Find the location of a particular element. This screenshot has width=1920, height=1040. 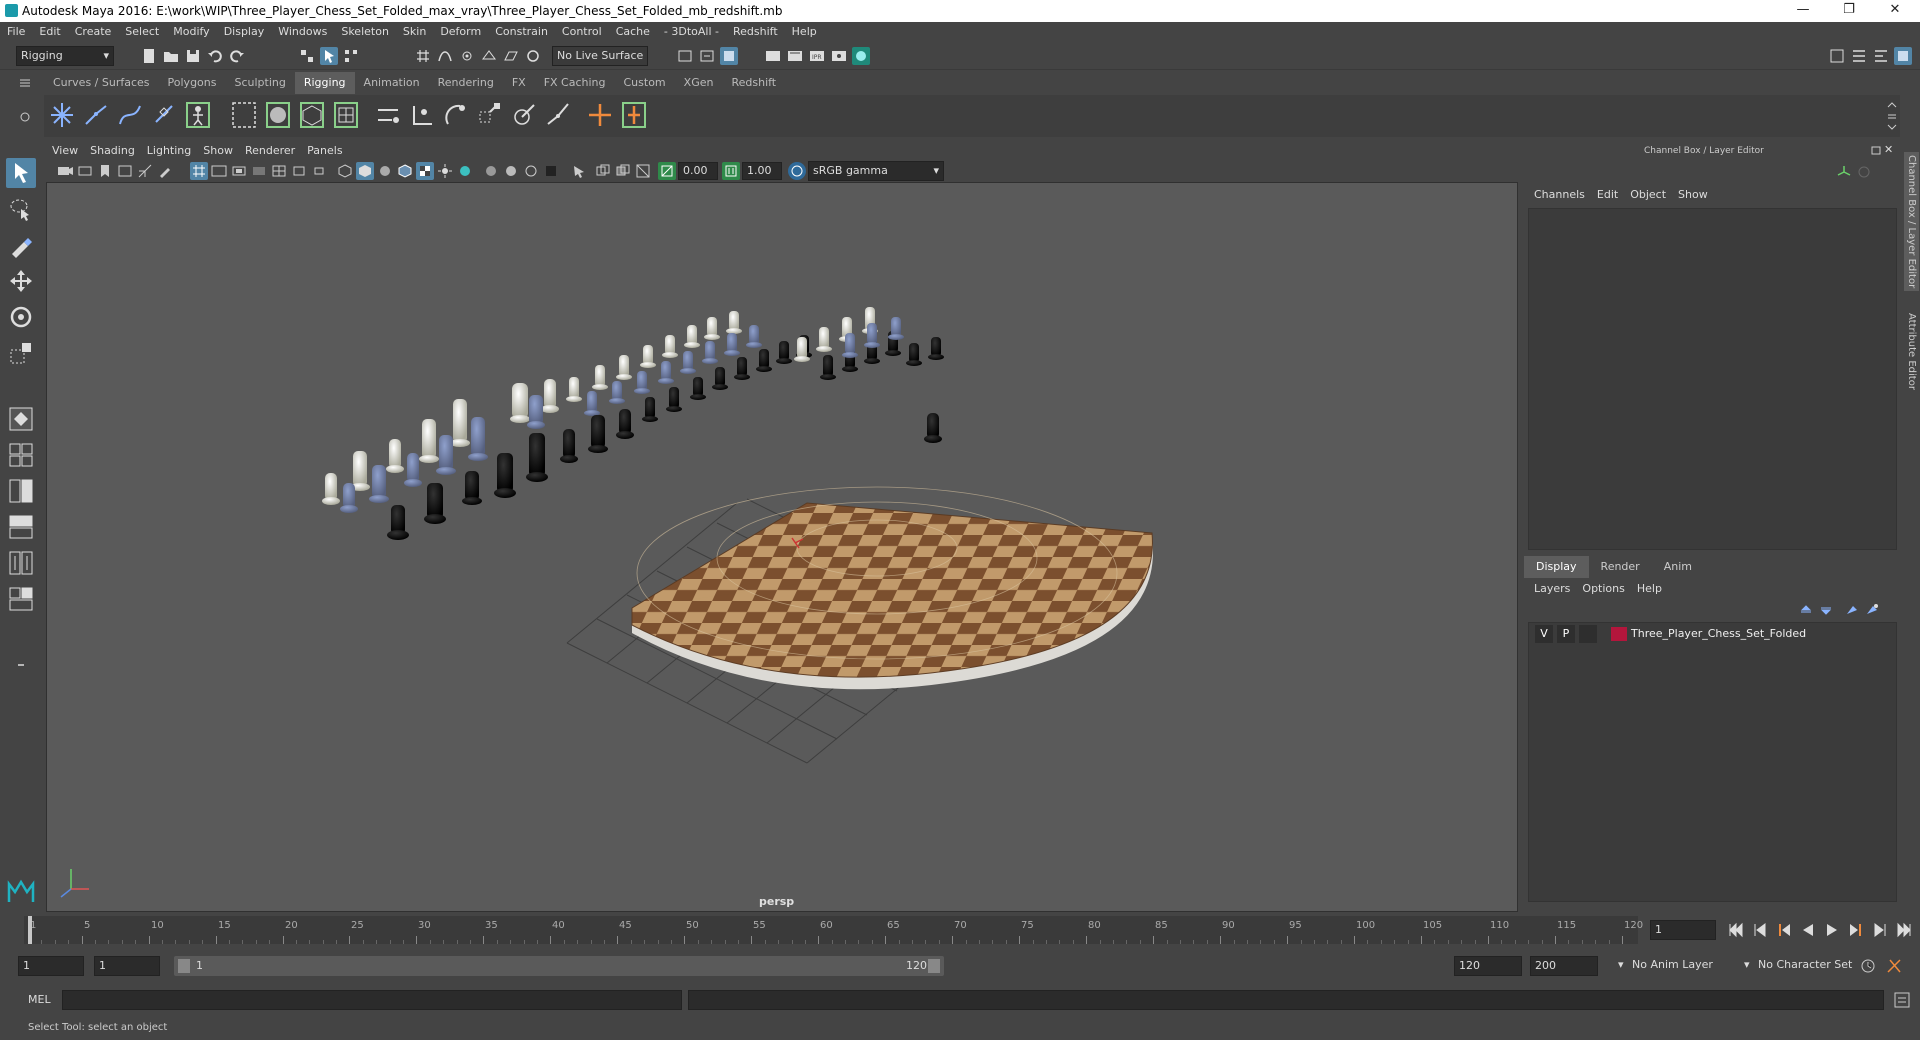

layer-display-type-toggle is located at coordinates (1588, 634).